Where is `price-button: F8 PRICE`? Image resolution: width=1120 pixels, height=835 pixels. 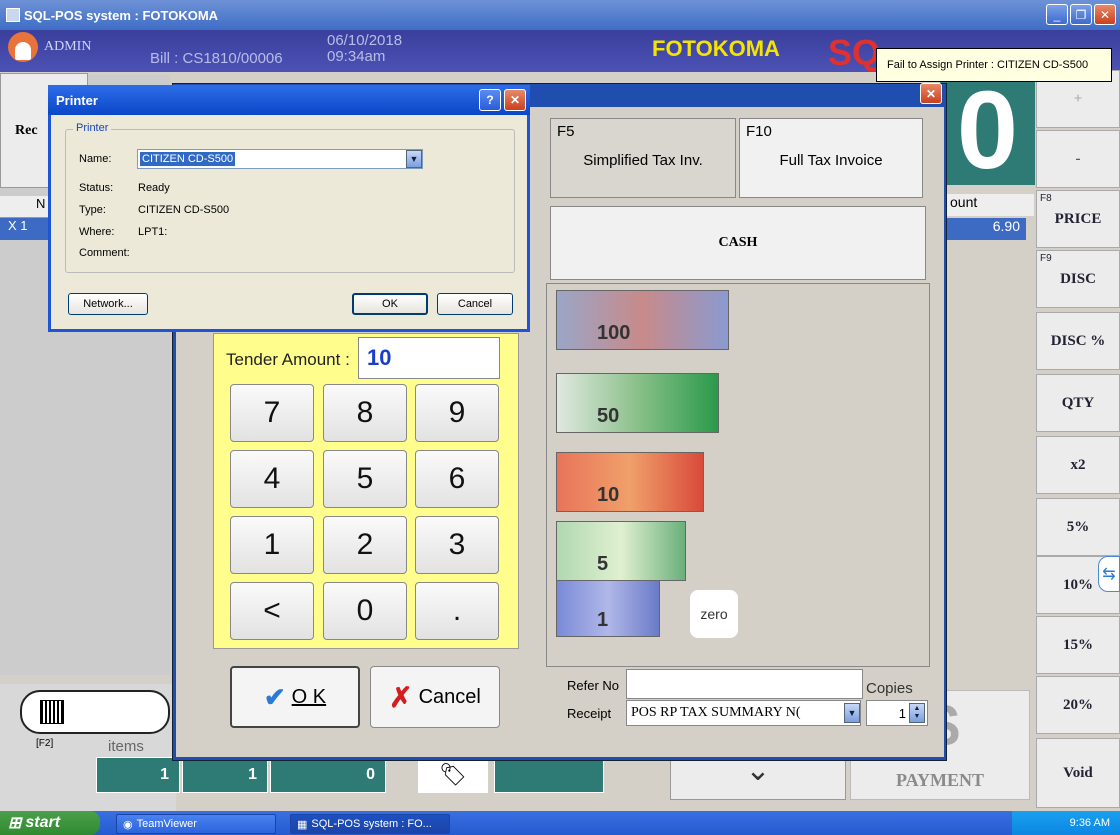
price-button: F8 PRICE is located at coordinates (1078, 219).